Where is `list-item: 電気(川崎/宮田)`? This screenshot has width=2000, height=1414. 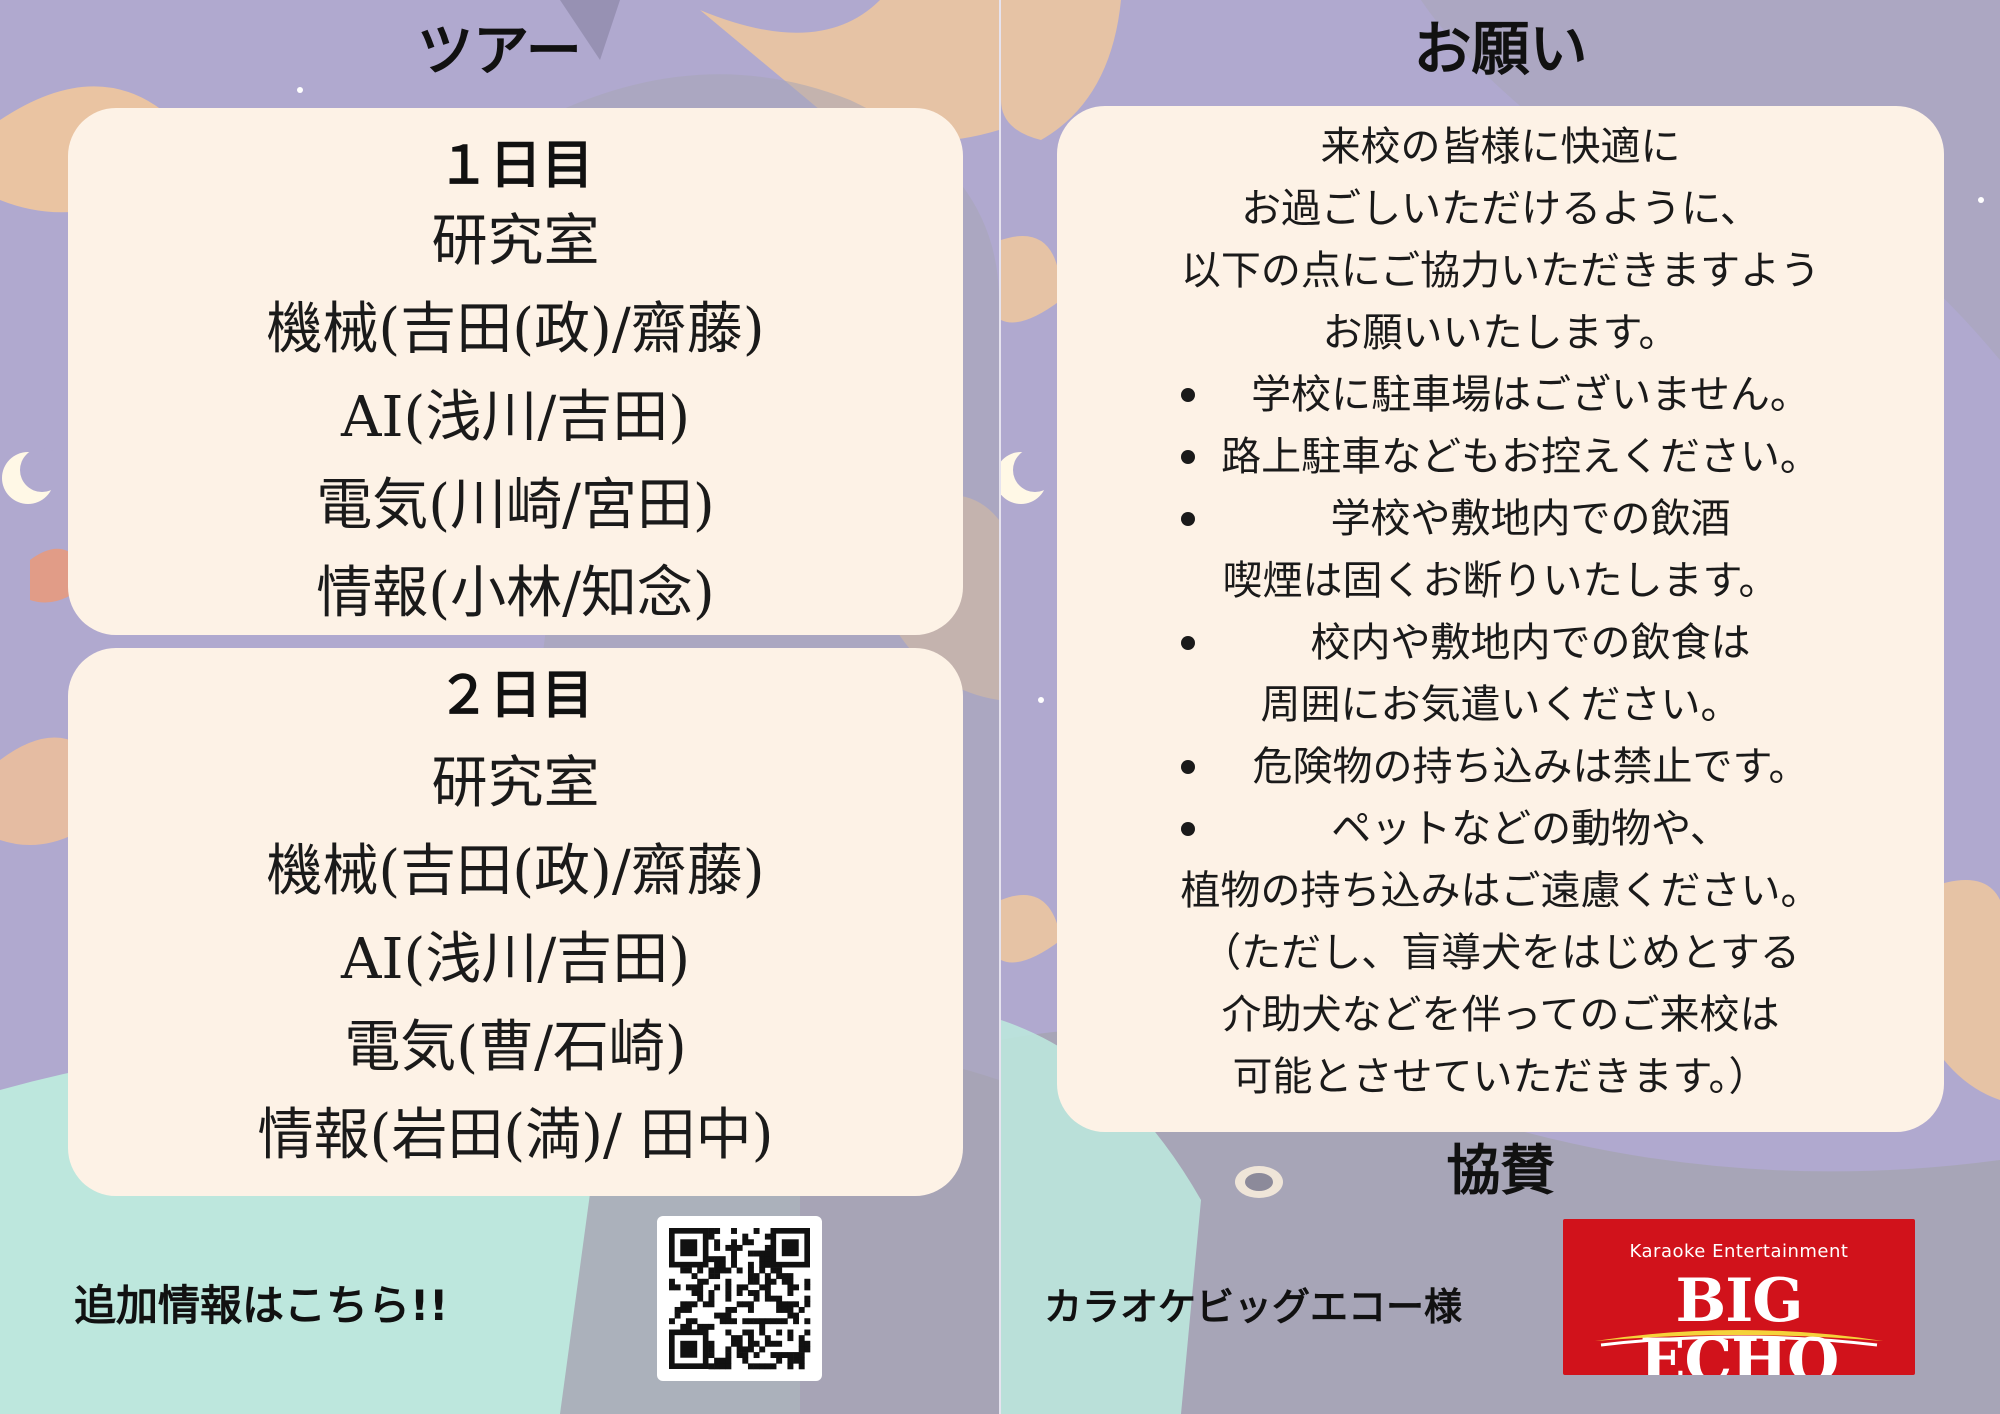
list-item: 電気(川崎/宮田) is located at coordinates (515, 505).